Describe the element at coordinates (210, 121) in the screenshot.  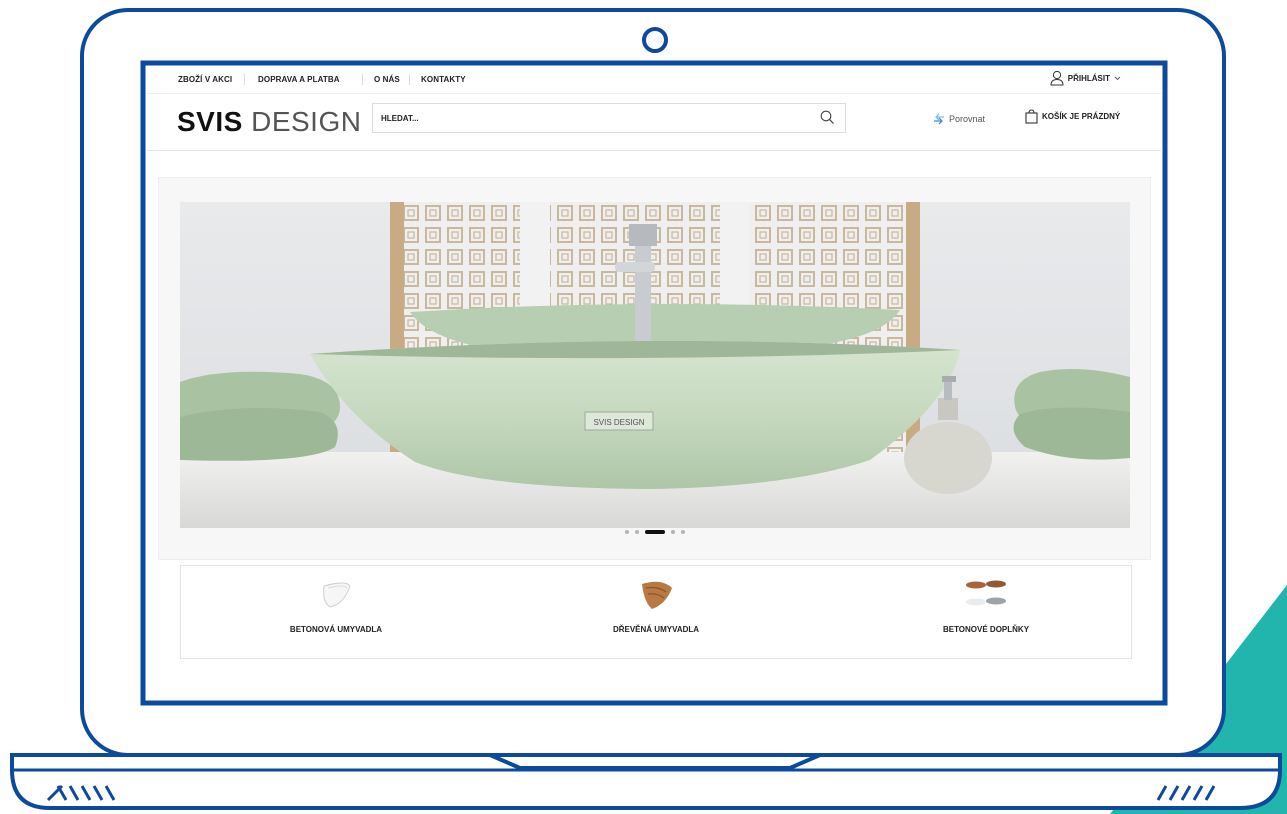
I see `logo-bold-text: SVIS` at that location.